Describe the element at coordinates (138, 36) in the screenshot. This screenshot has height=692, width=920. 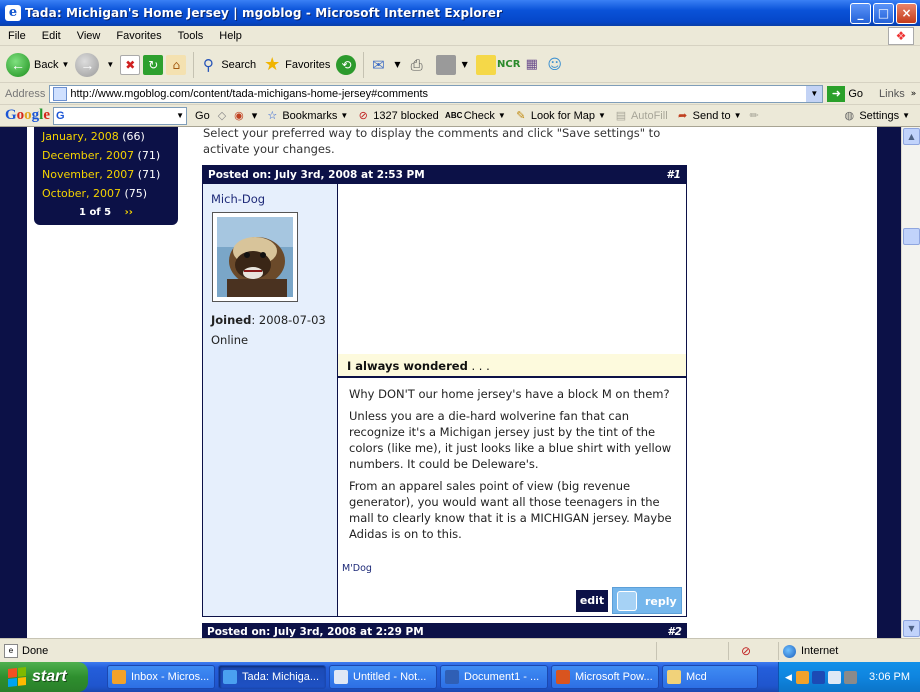
I see `menu-favorites: Favorites` at that location.